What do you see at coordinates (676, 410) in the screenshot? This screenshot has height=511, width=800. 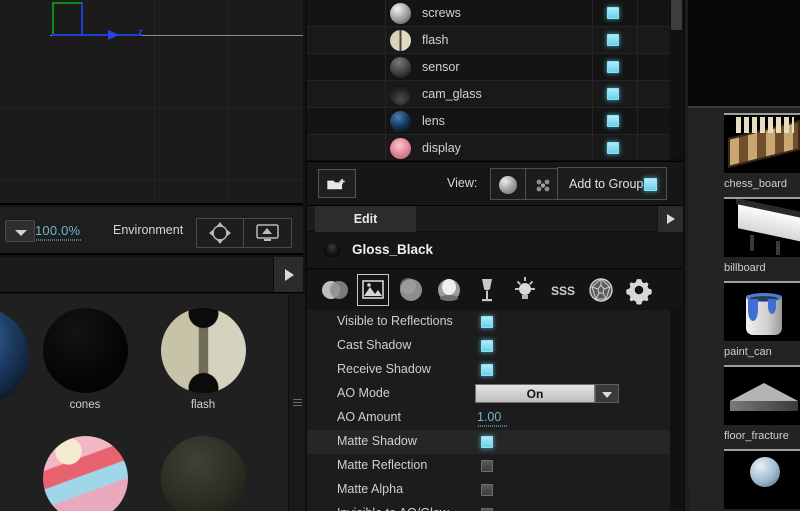 I see `properties-scrollbar` at bounding box center [676, 410].